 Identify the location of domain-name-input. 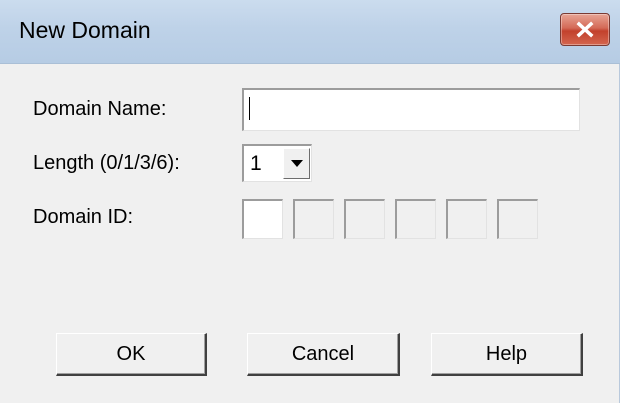
(411, 109).